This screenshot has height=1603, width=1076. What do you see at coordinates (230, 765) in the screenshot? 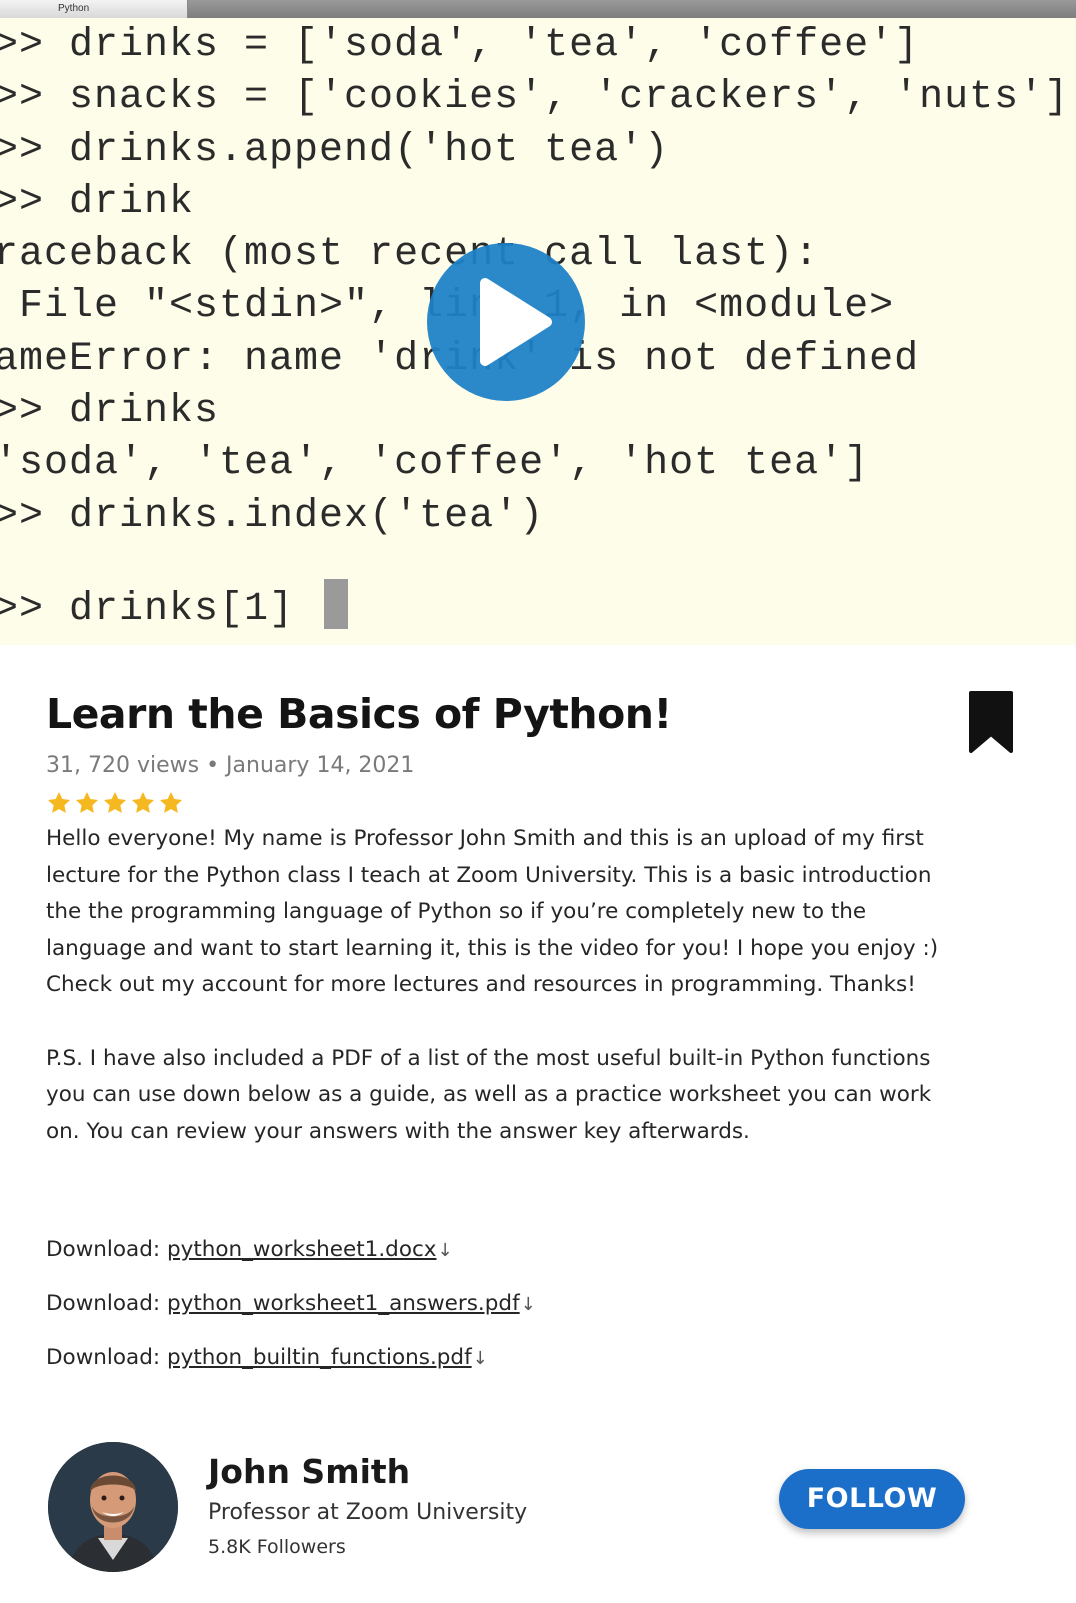
I see `video-meta: 31, 720 views • January 14, 2021` at bounding box center [230, 765].